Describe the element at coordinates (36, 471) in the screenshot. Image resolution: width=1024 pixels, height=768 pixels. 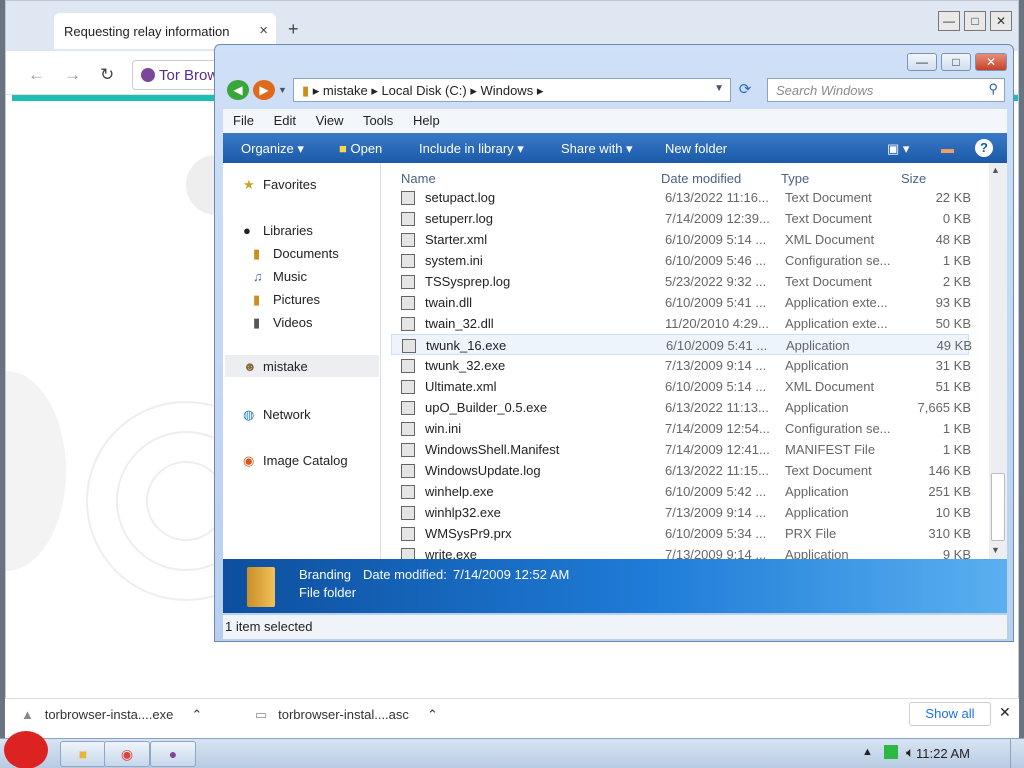
I see `decor-shape` at that location.